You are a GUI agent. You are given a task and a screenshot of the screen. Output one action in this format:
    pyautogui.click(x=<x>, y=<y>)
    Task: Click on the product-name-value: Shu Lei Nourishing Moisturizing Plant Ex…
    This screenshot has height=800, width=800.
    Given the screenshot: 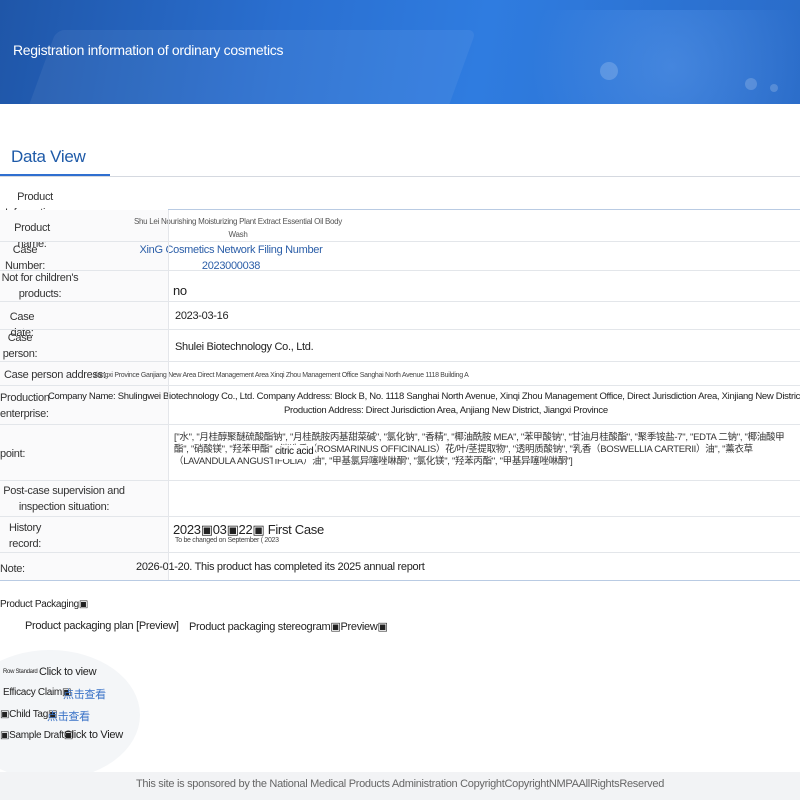 What is the action you would take?
    pyautogui.click(x=237, y=228)
    